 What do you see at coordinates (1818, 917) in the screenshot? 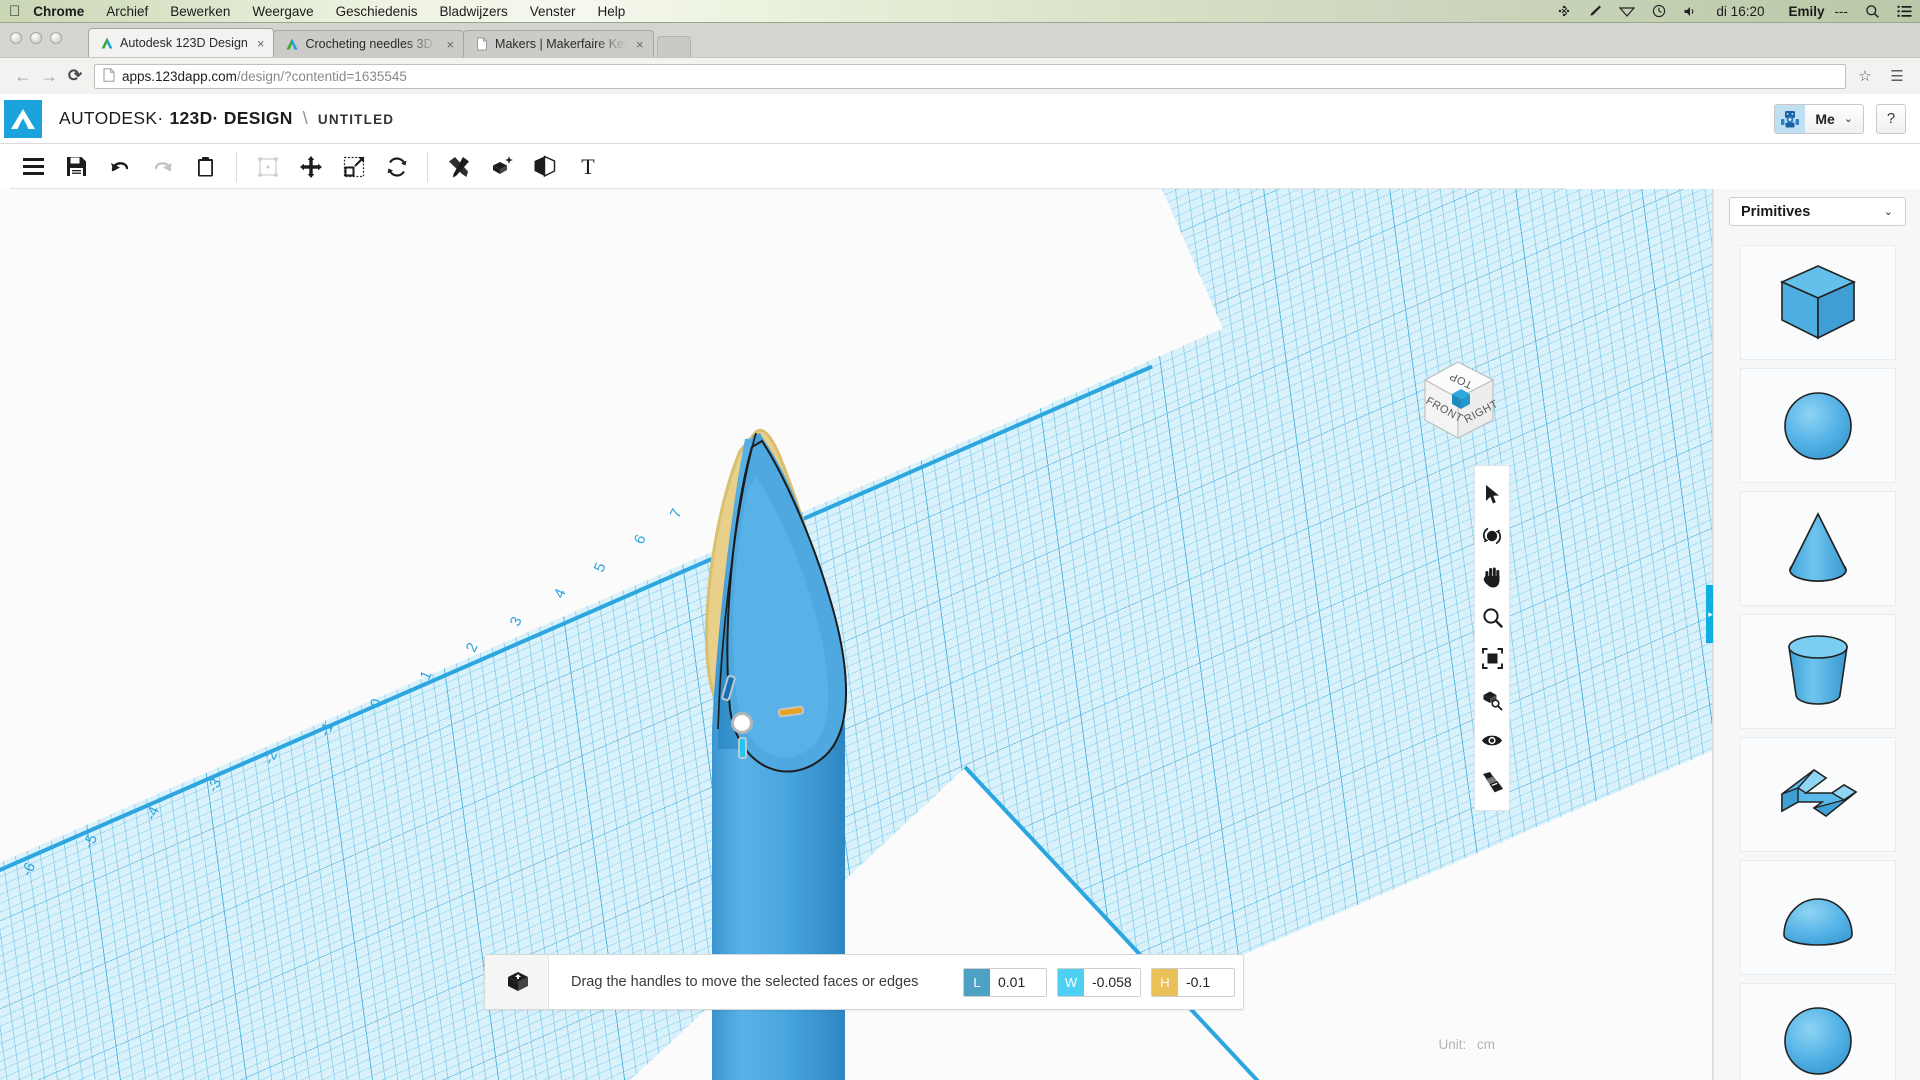
I see `hemisphere-primitive` at bounding box center [1818, 917].